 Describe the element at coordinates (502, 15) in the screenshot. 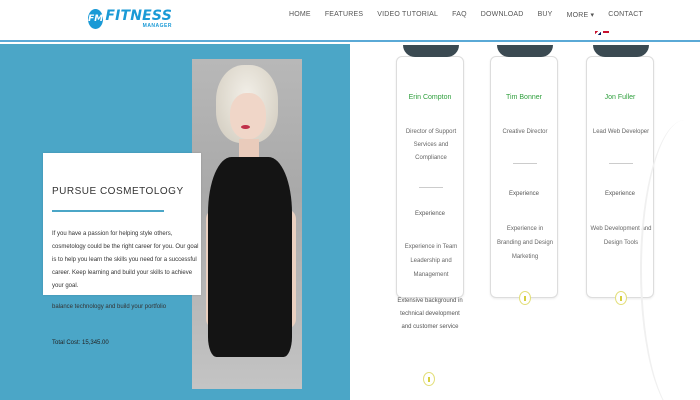

I see `nav-download: DOWNLOAD` at that location.